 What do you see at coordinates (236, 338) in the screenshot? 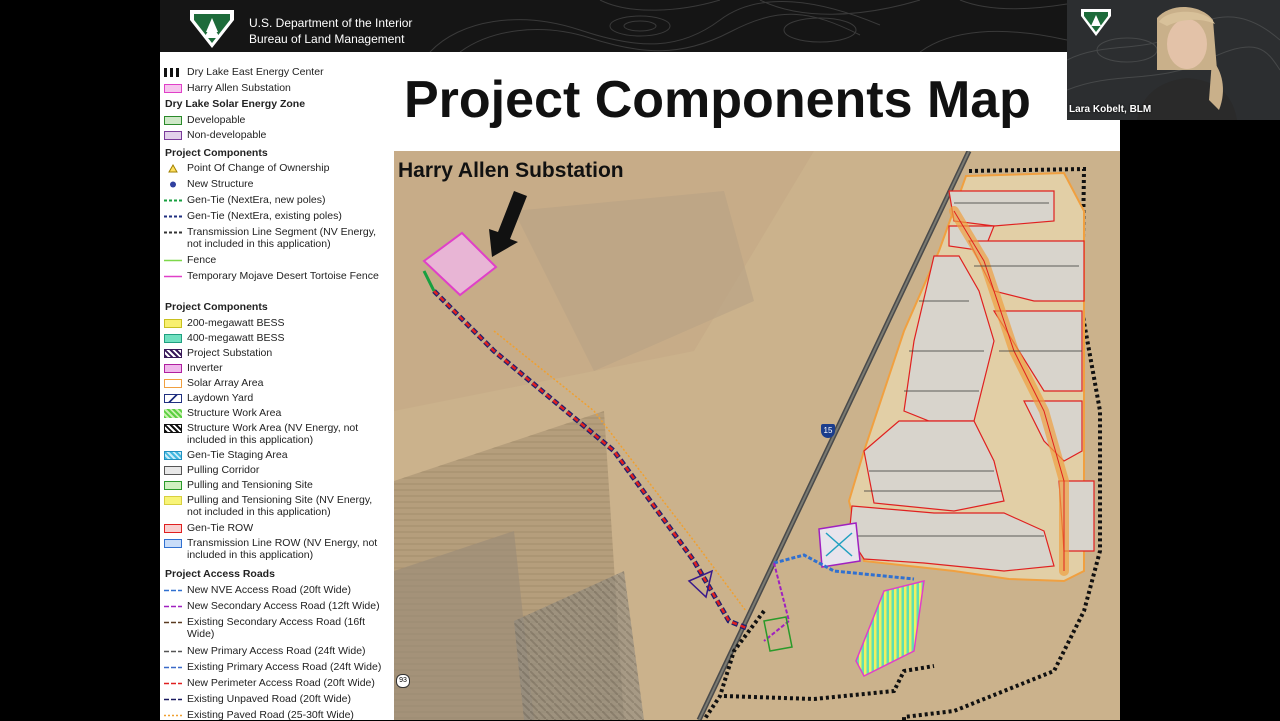
I see `legend-label: 400-megawatt BESS` at bounding box center [236, 338].